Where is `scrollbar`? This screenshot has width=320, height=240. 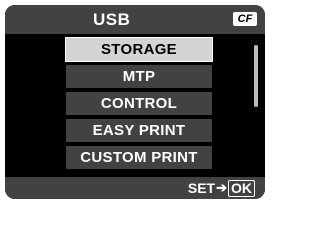 scrollbar is located at coordinates (256, 105).